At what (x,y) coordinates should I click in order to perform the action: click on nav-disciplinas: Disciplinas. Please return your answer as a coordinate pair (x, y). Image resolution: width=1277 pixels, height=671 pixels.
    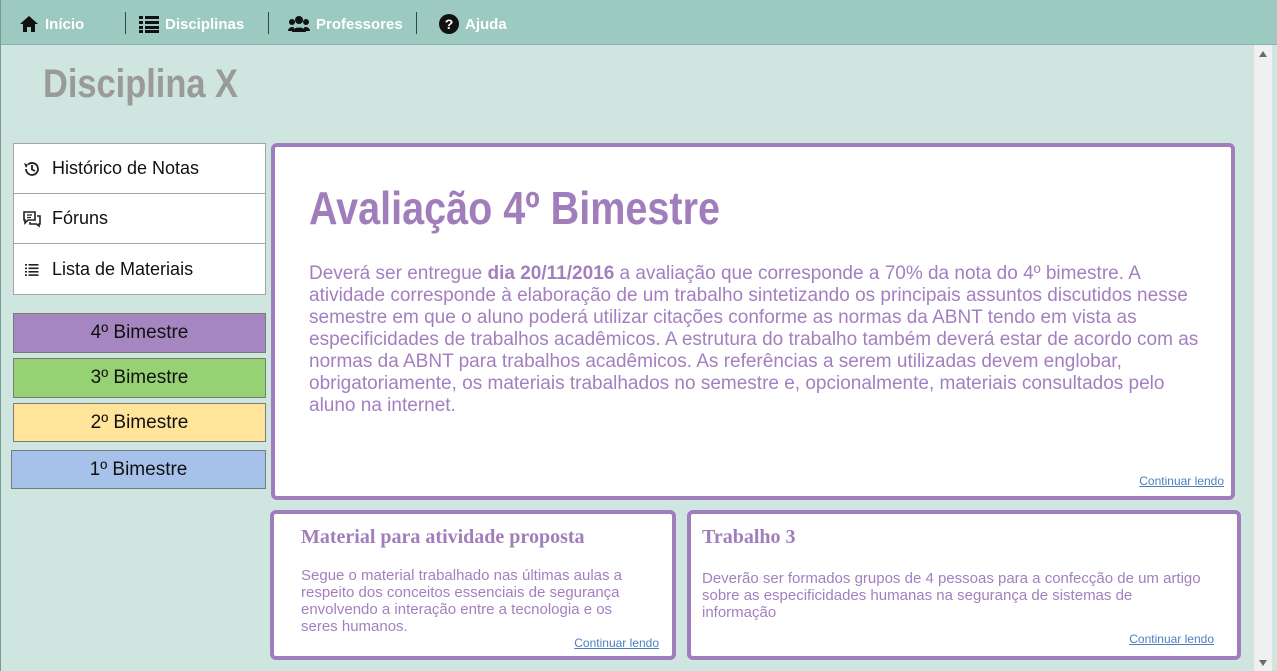
    Looking at the image, I should click on (191, 24).